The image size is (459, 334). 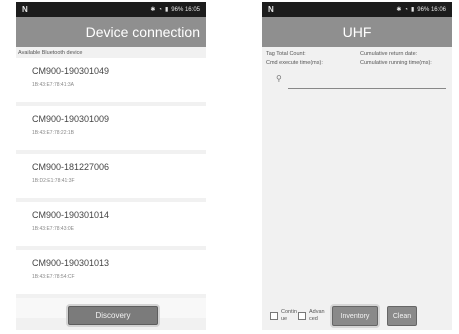 What do you see at coordinates (357, 77) in the screenshot?
I see `search-bar: ⚲` at bounding box center [357, 77].